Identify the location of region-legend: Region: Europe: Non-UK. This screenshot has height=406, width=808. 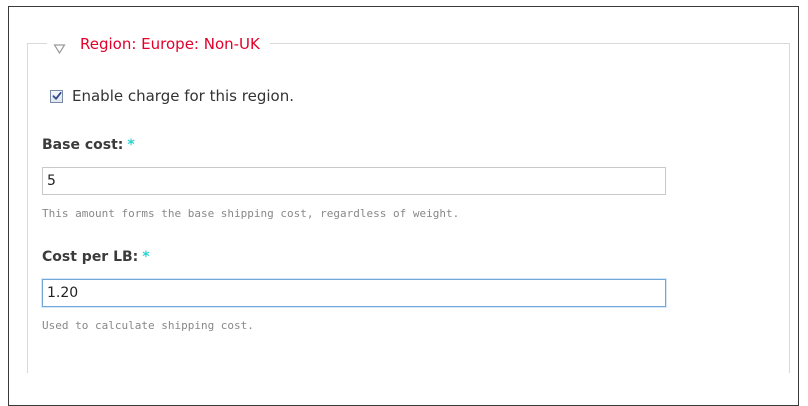
(158, 44).